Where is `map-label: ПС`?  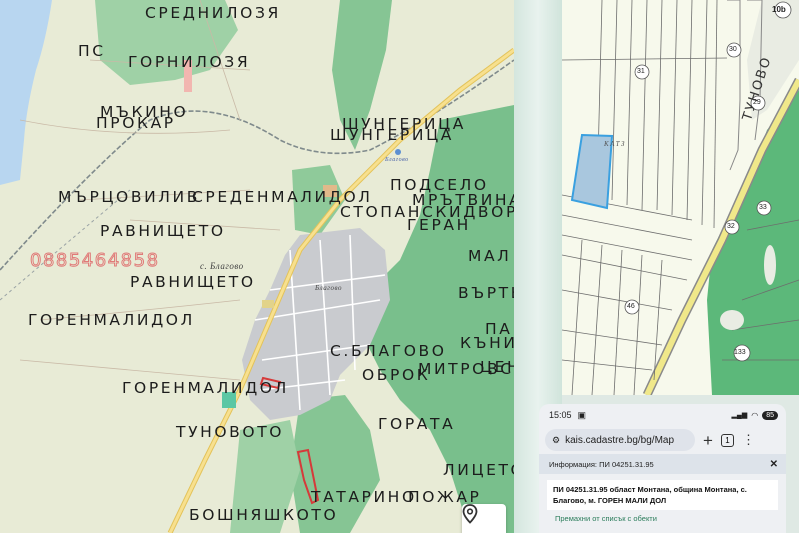
map-label: ПС is located at coordinates (92, 51).